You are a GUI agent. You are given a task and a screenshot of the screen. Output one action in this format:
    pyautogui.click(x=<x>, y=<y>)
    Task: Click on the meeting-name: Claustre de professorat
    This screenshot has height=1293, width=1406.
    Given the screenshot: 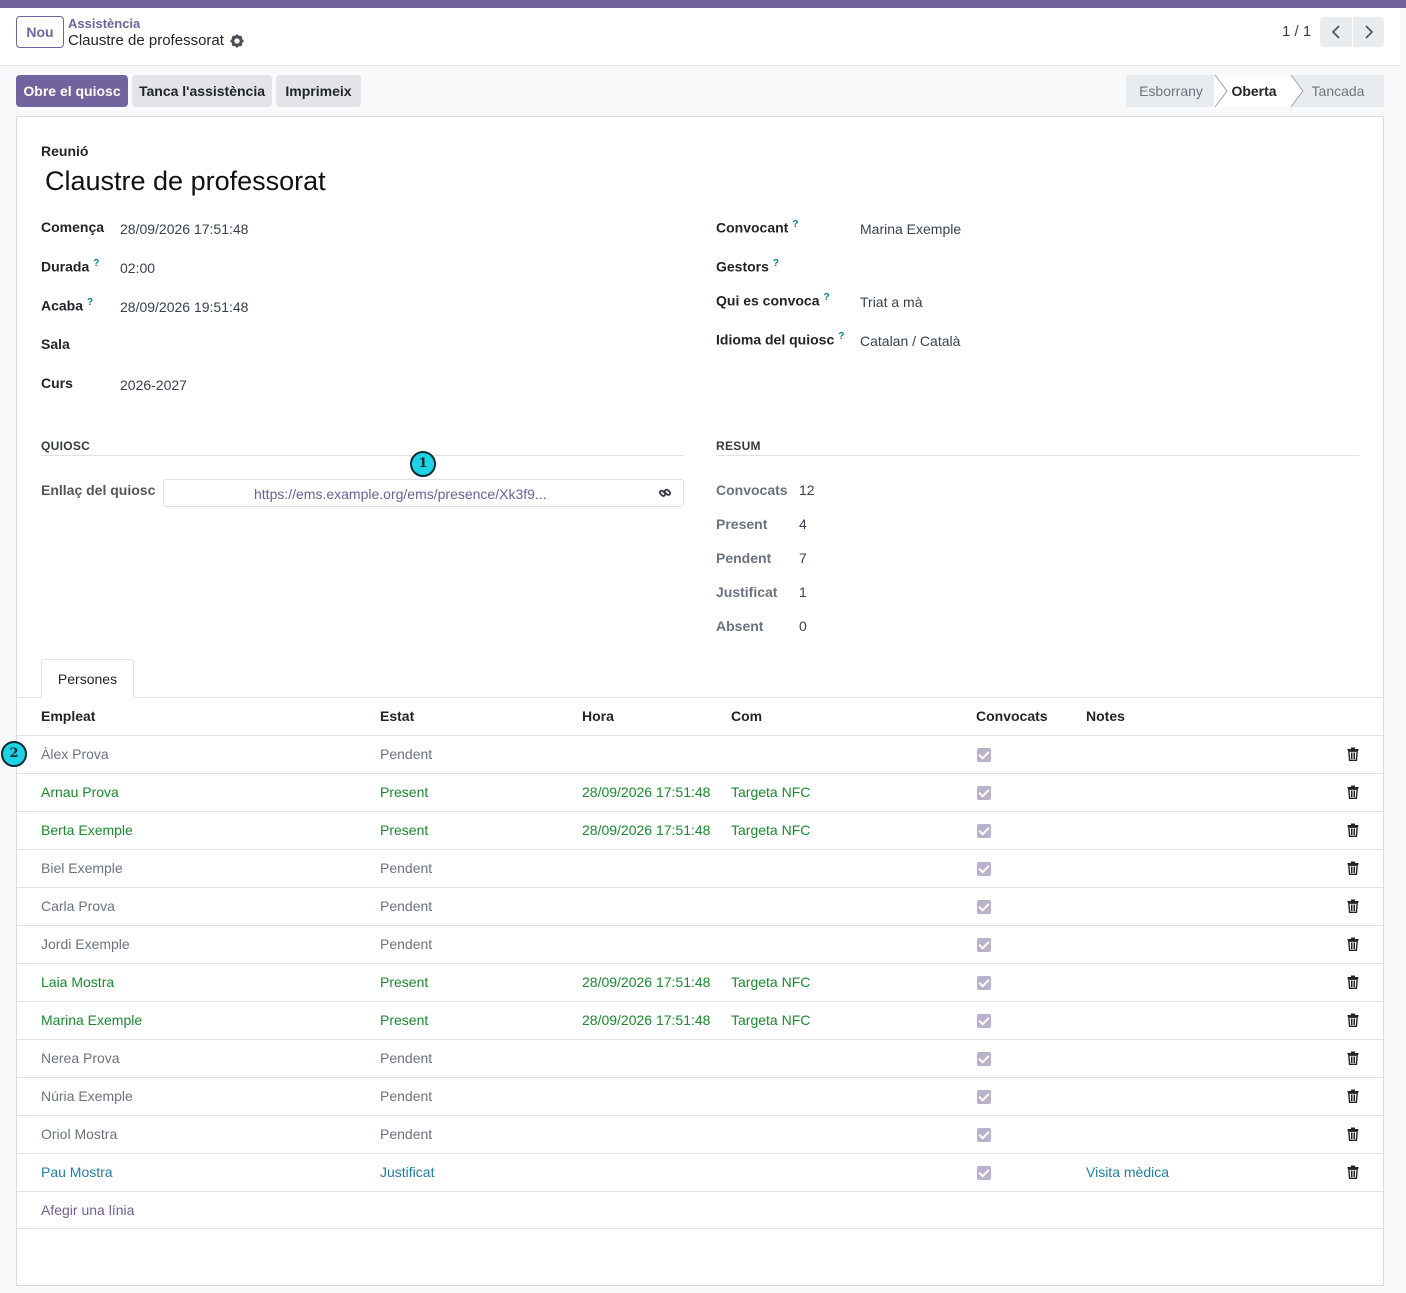 What is the action you would take?
    pyautogui.click(x=185, y=181)
    